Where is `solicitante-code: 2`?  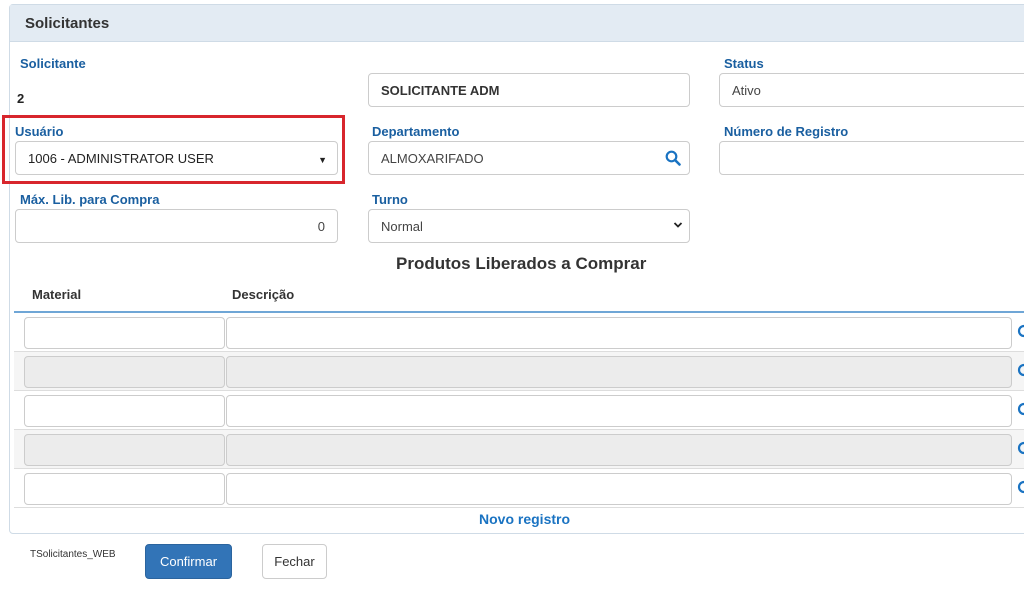
solicitante-code: 2 is located at coordinates (21, 98).